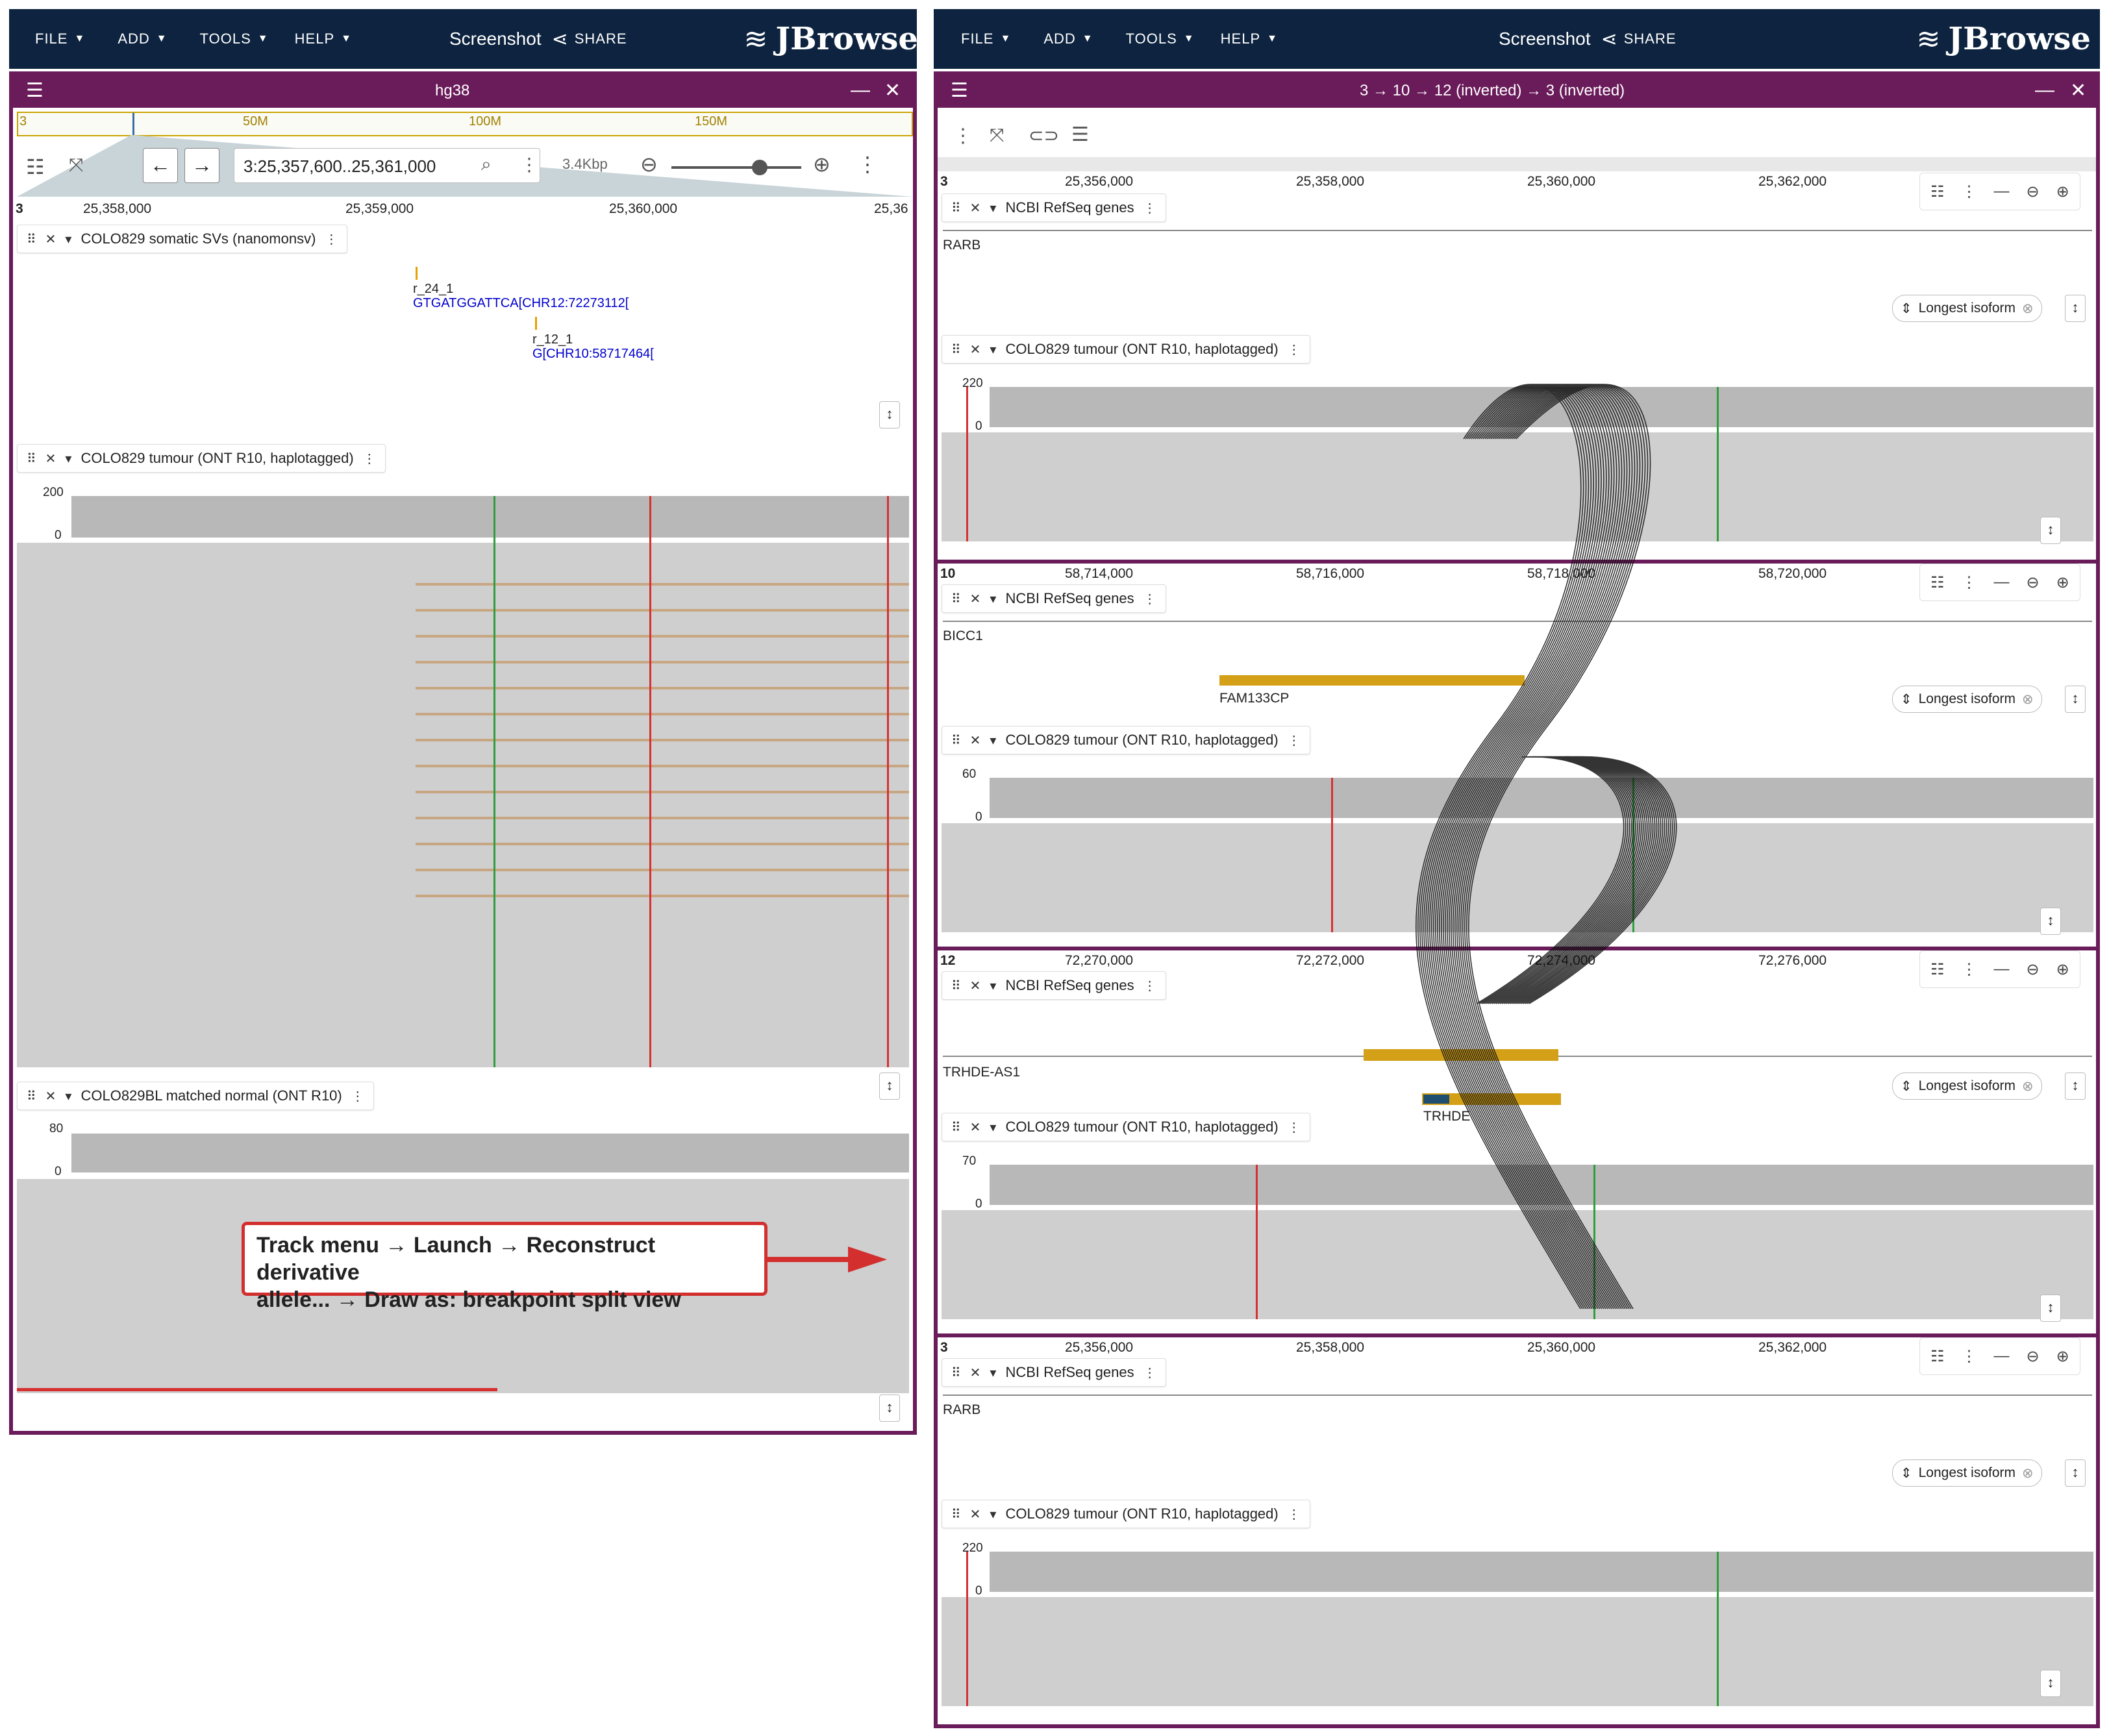 Image resolution: width=2109 pixels, height=1736 pixels. I want to click on zoom-in-icon: ⊕, so click(821, 164).